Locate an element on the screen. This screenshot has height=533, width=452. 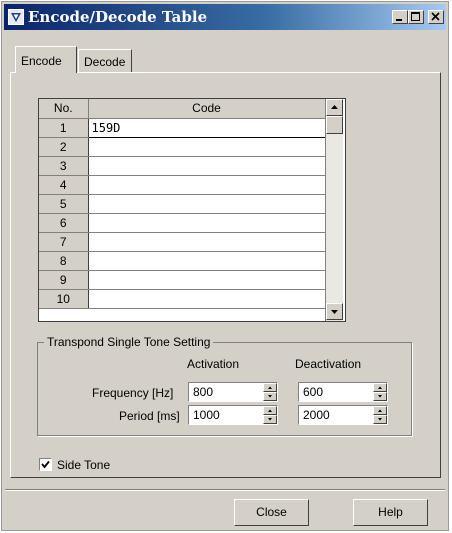
column-header-no: No. is located at coordinates (64, 109).